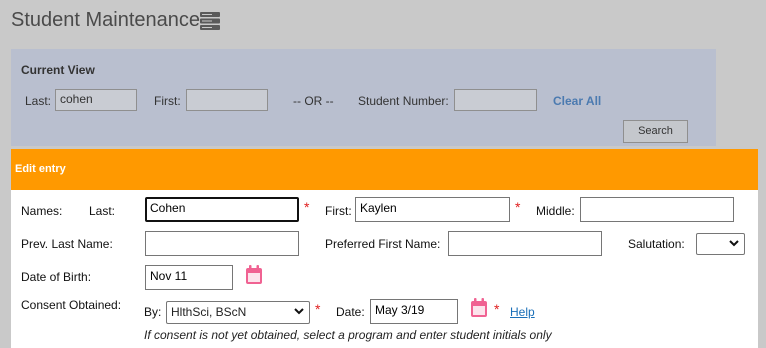 Image resolution: width=766 pixels, height=348 pixels. Describe the element at coordinates (189, 277) in the screenshot. I see `date-of-birth-input: Nov 11` at that location.